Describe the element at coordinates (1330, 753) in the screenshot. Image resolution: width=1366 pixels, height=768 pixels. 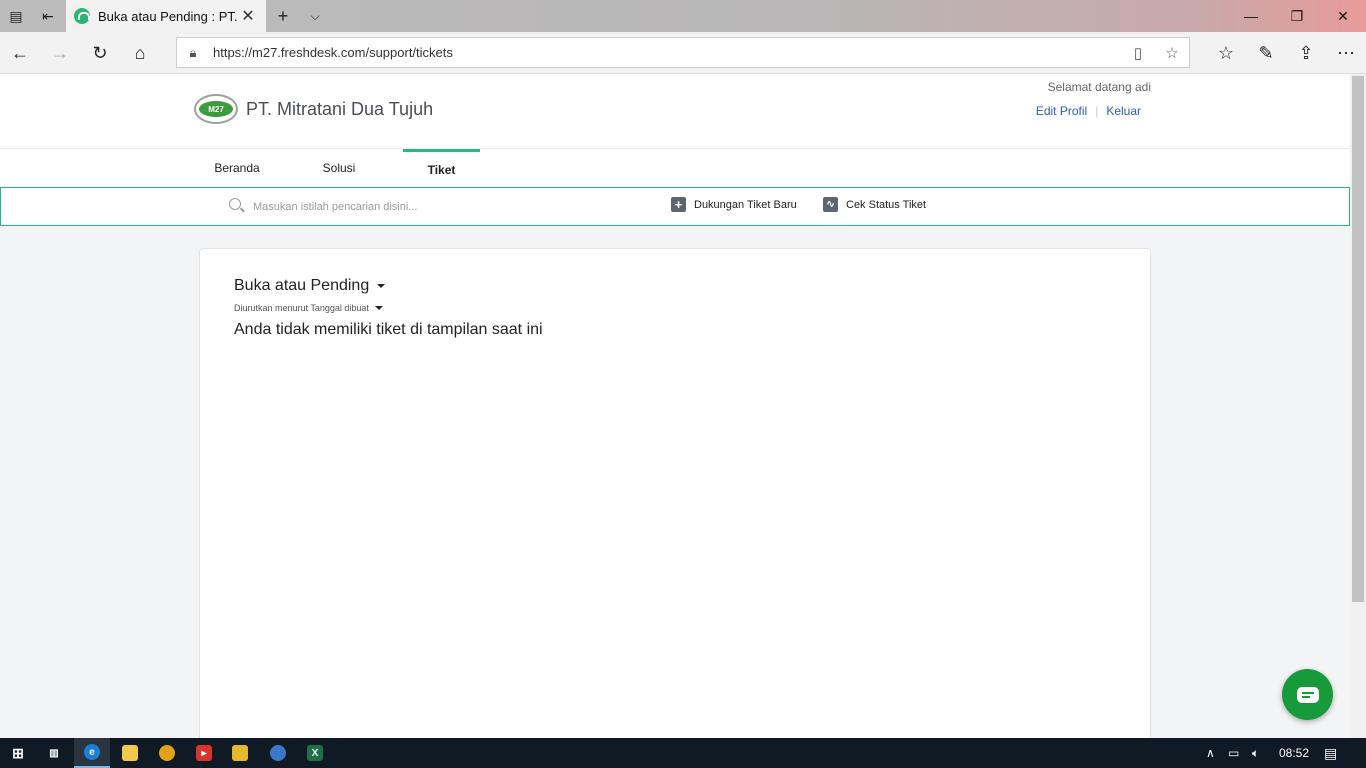
I see `notifications-icon: ▤` at that location.